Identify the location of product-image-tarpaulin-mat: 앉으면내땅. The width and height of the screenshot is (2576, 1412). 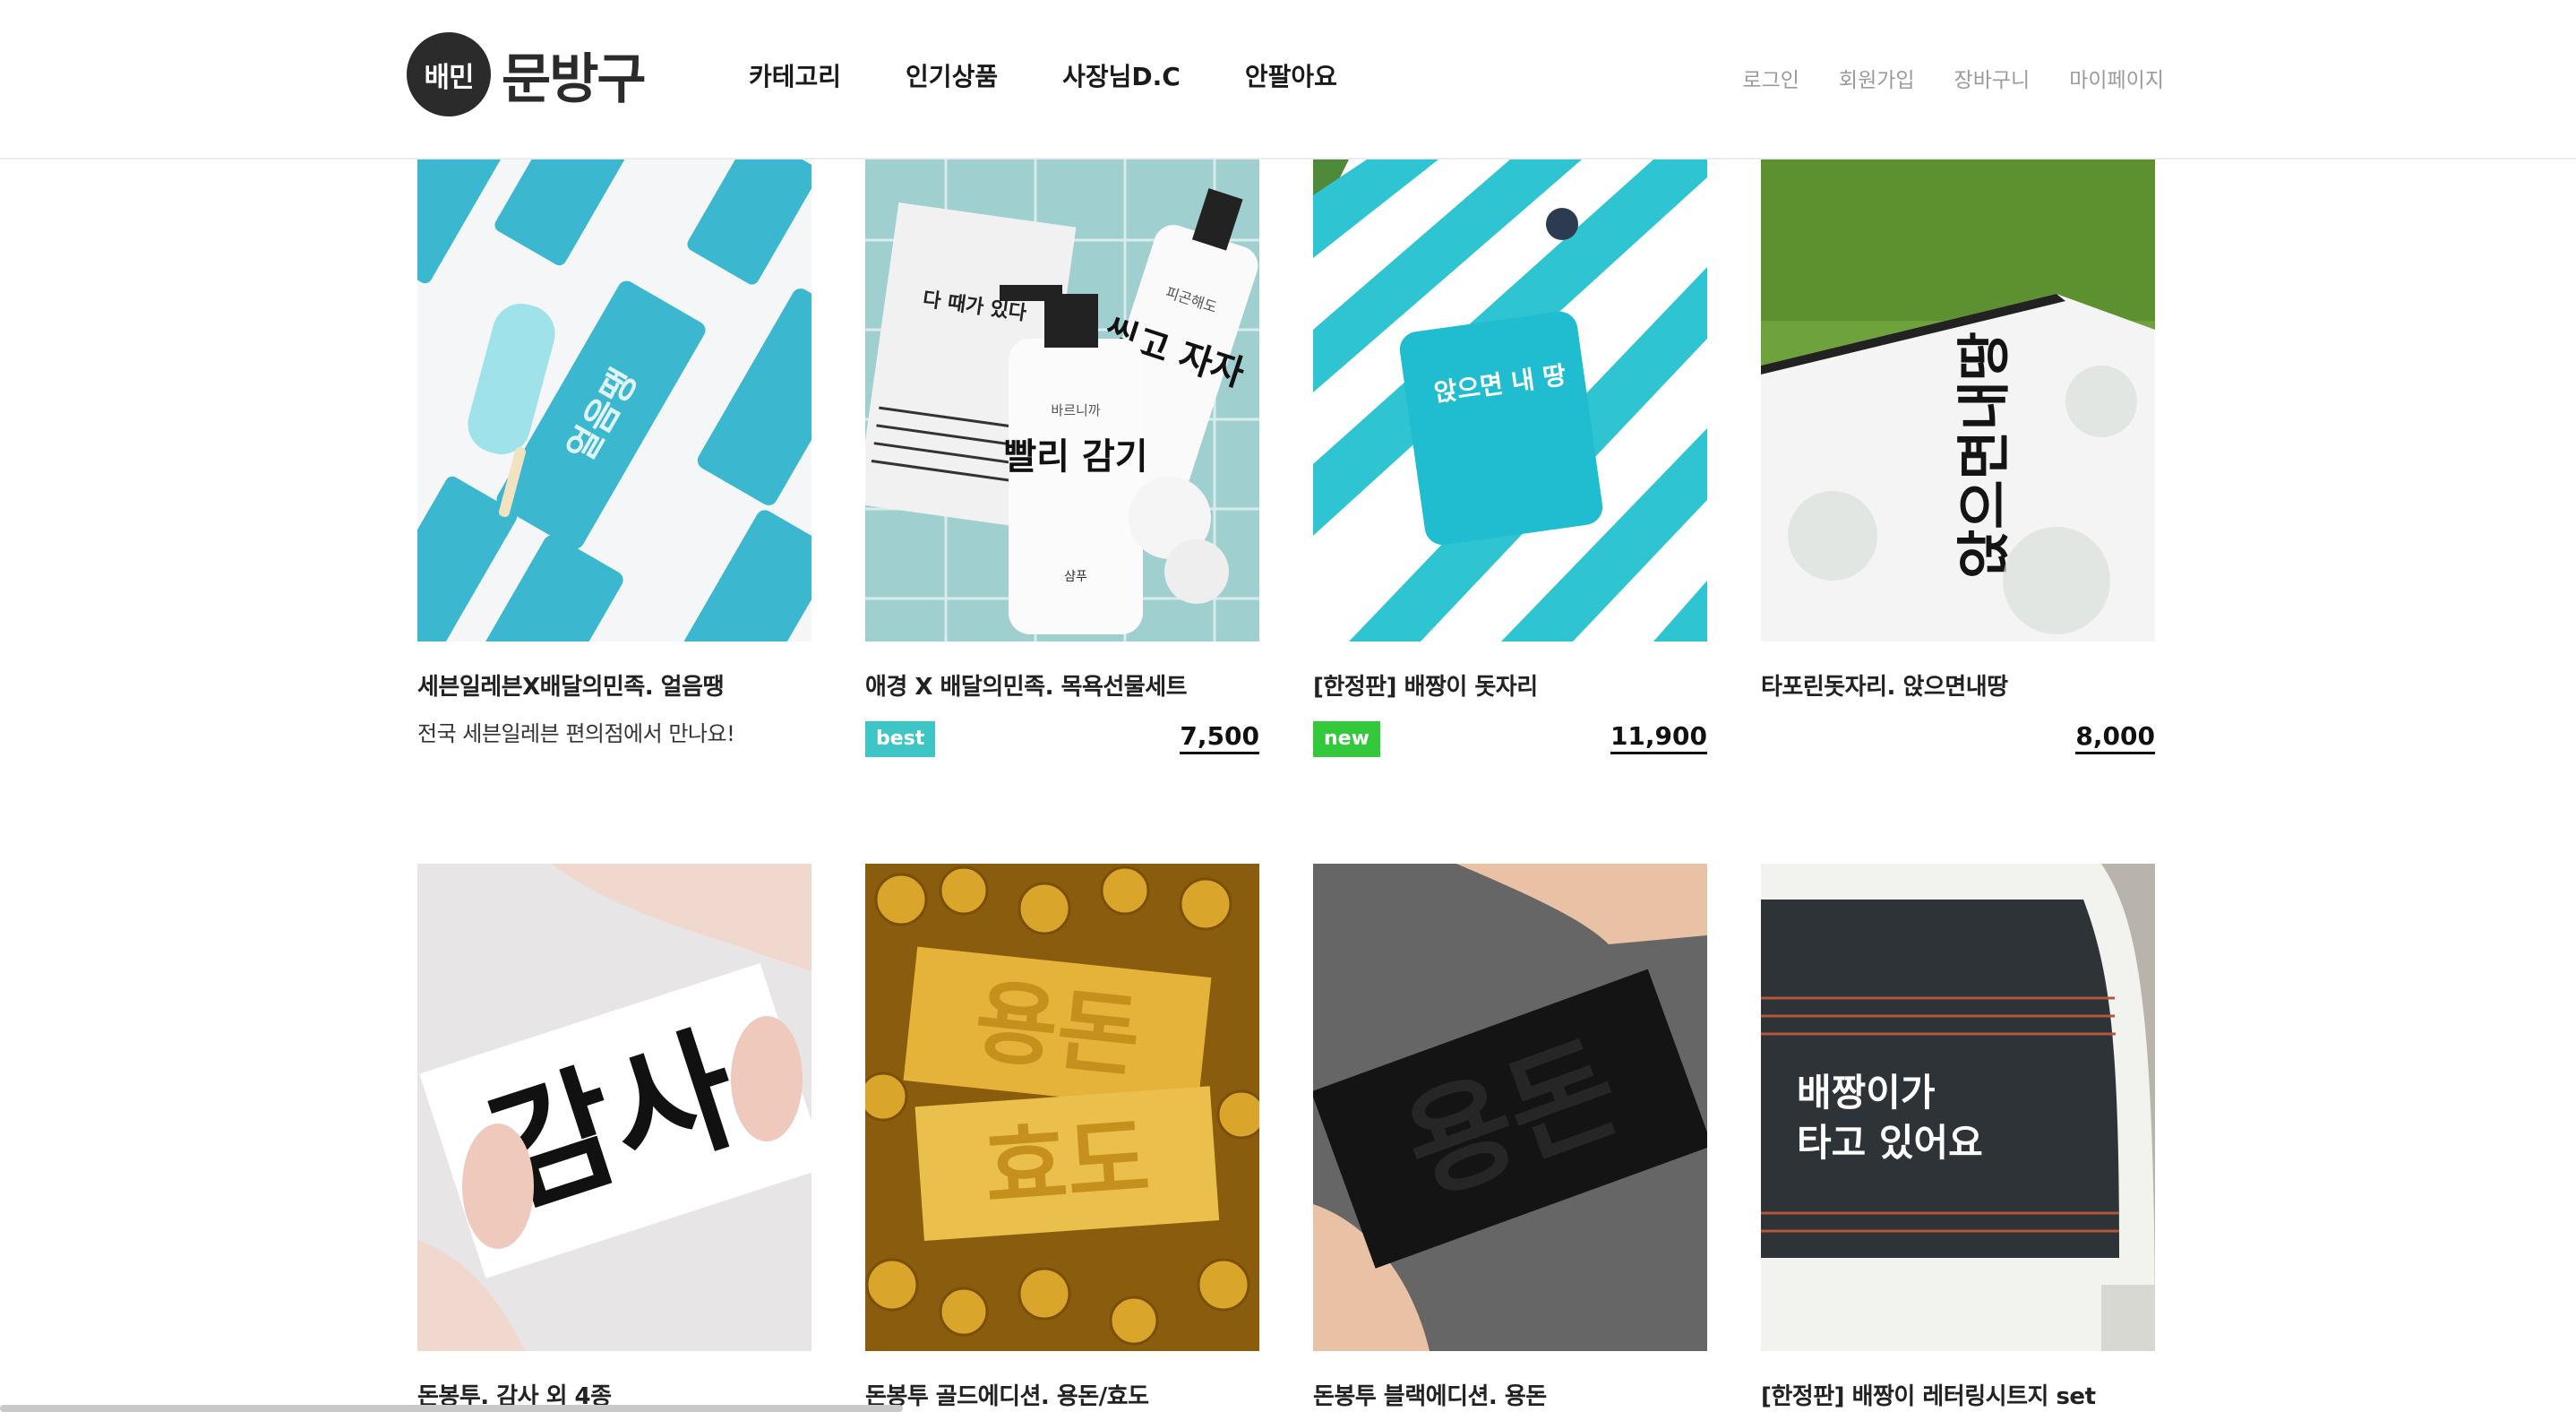
(1958, 400).